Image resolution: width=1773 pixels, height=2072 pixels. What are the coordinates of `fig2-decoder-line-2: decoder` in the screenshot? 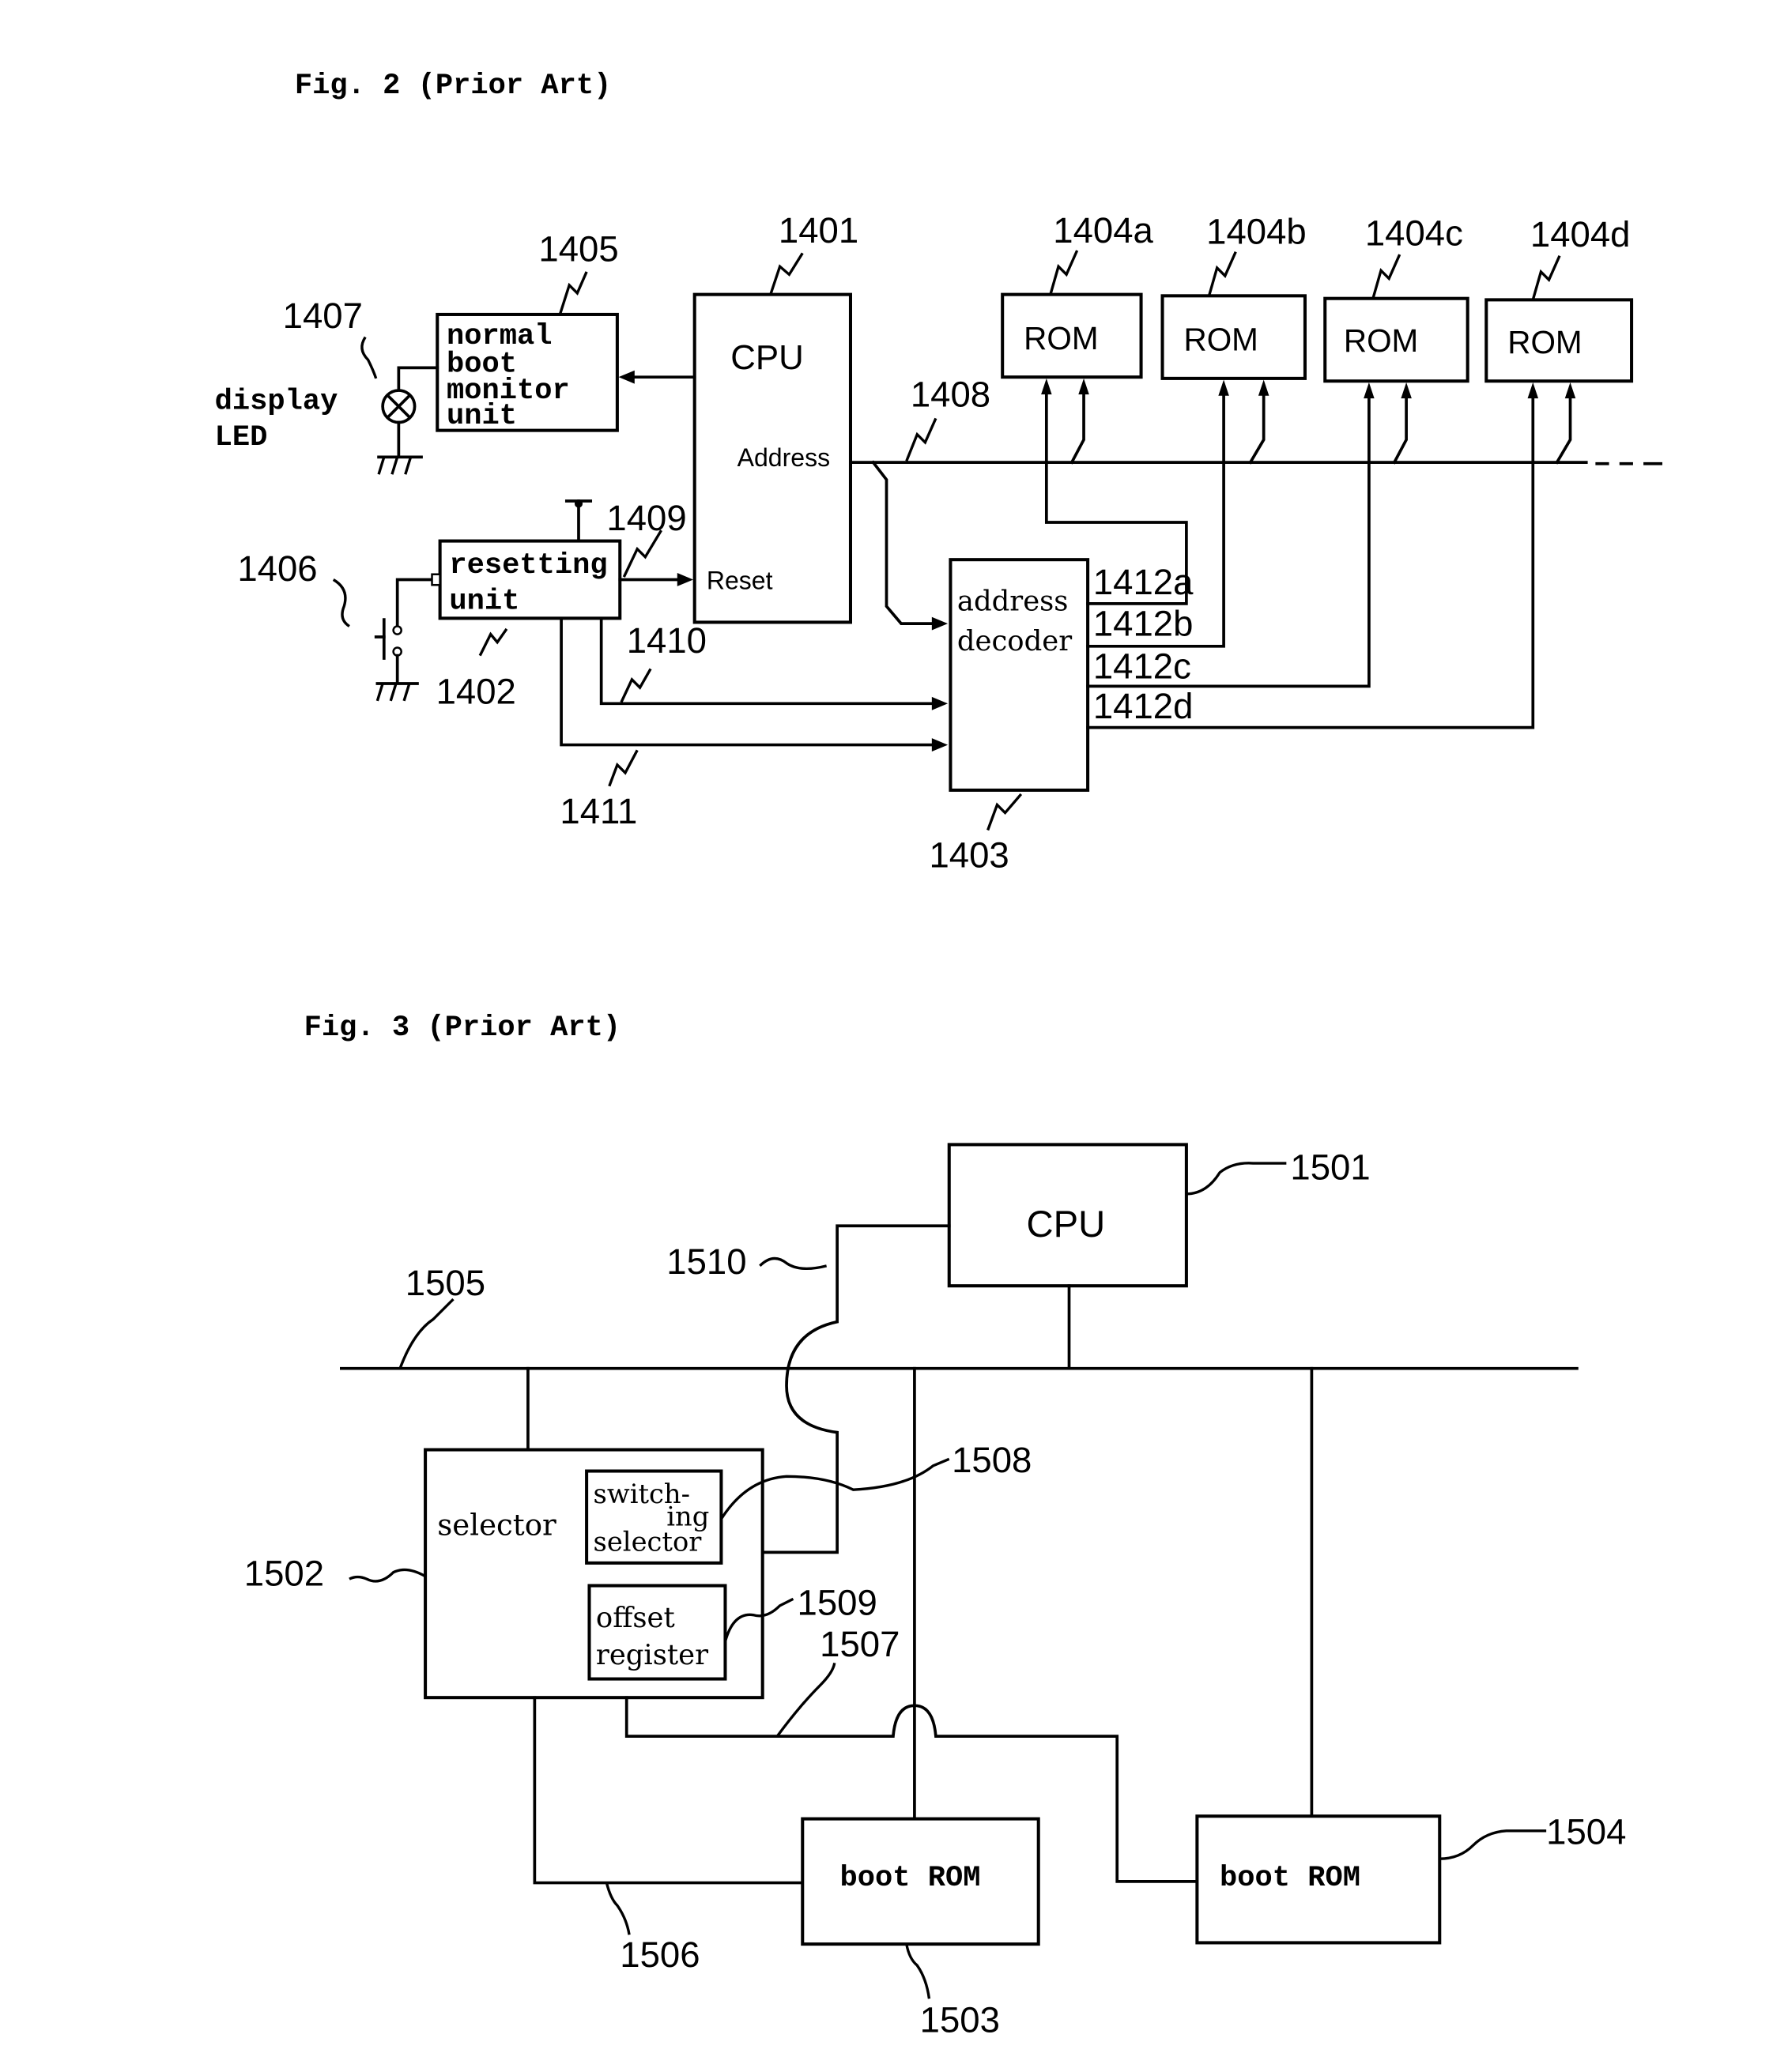 It's located at (1014, 641).